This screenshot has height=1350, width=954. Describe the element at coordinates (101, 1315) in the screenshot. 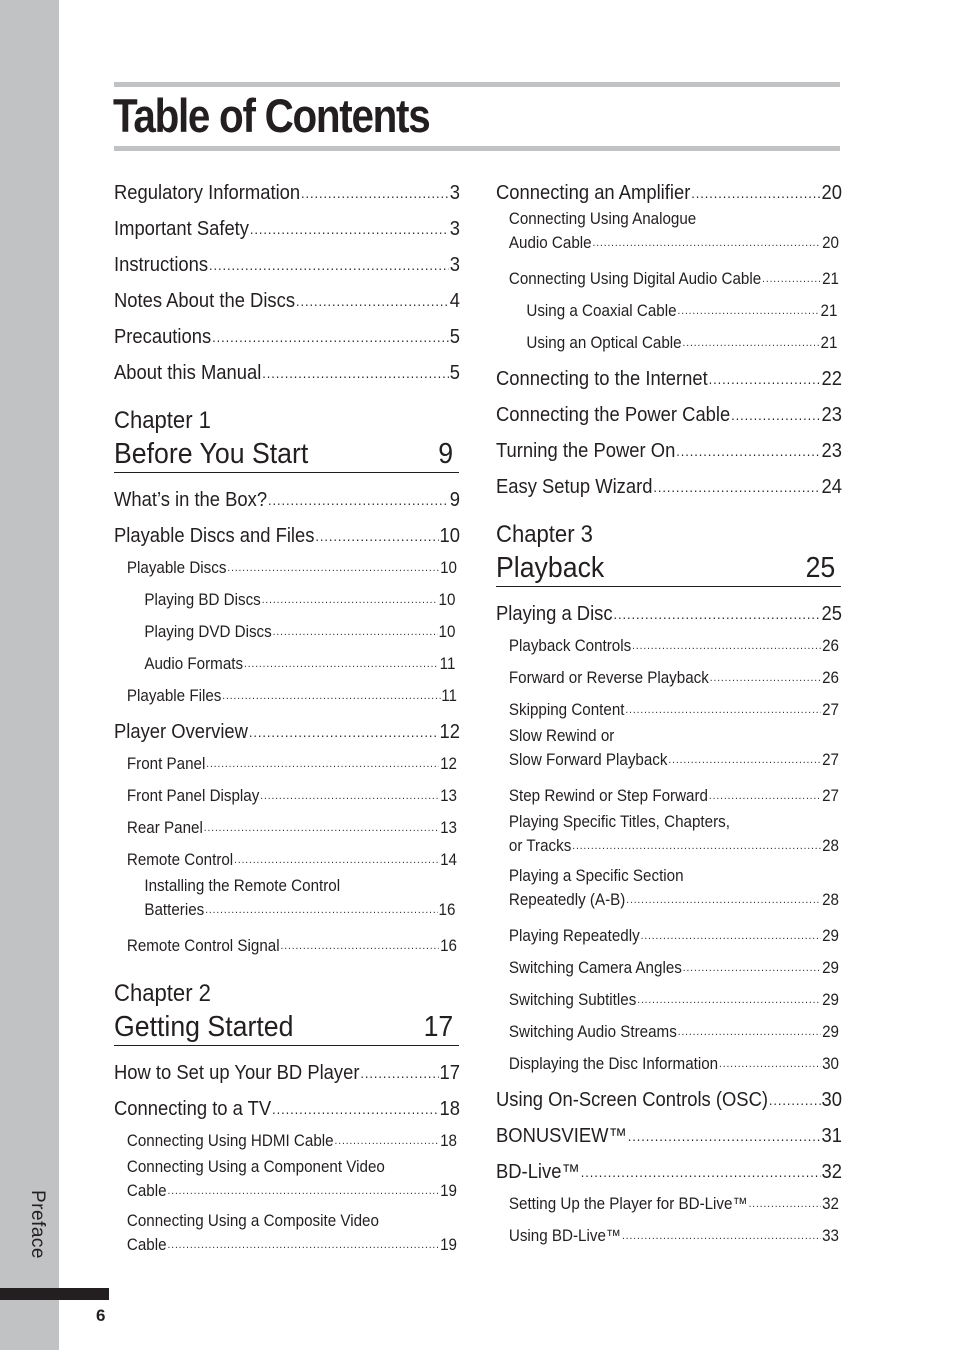

I see `page-number: 6` at that location.